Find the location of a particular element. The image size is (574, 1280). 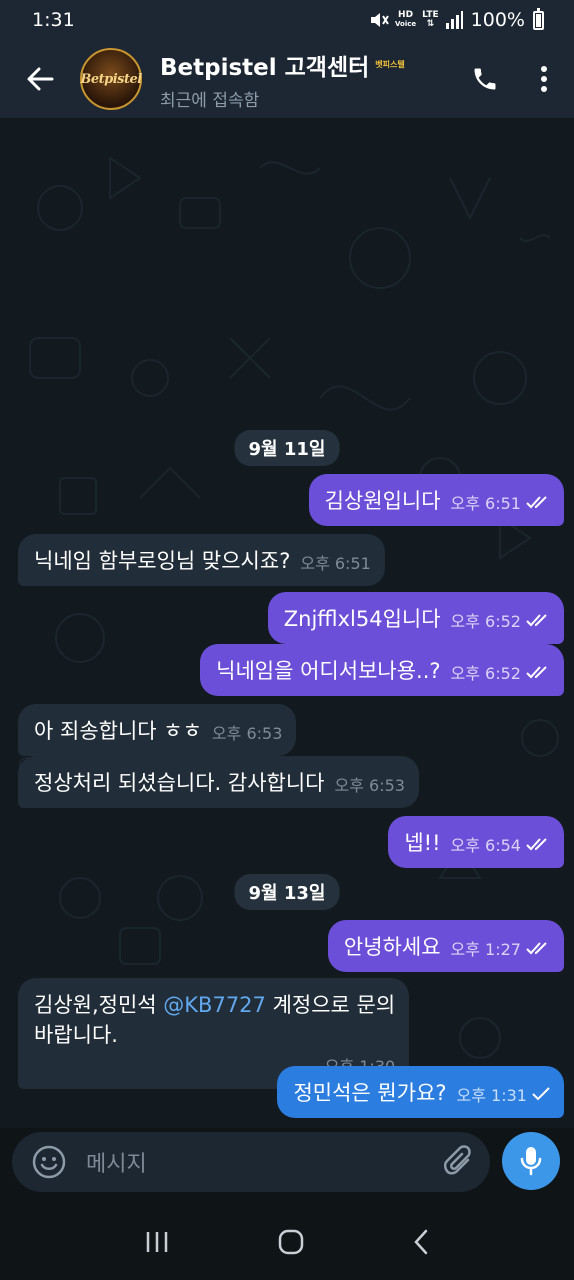

arrow-left-icon is located at coordinates (40, 79).